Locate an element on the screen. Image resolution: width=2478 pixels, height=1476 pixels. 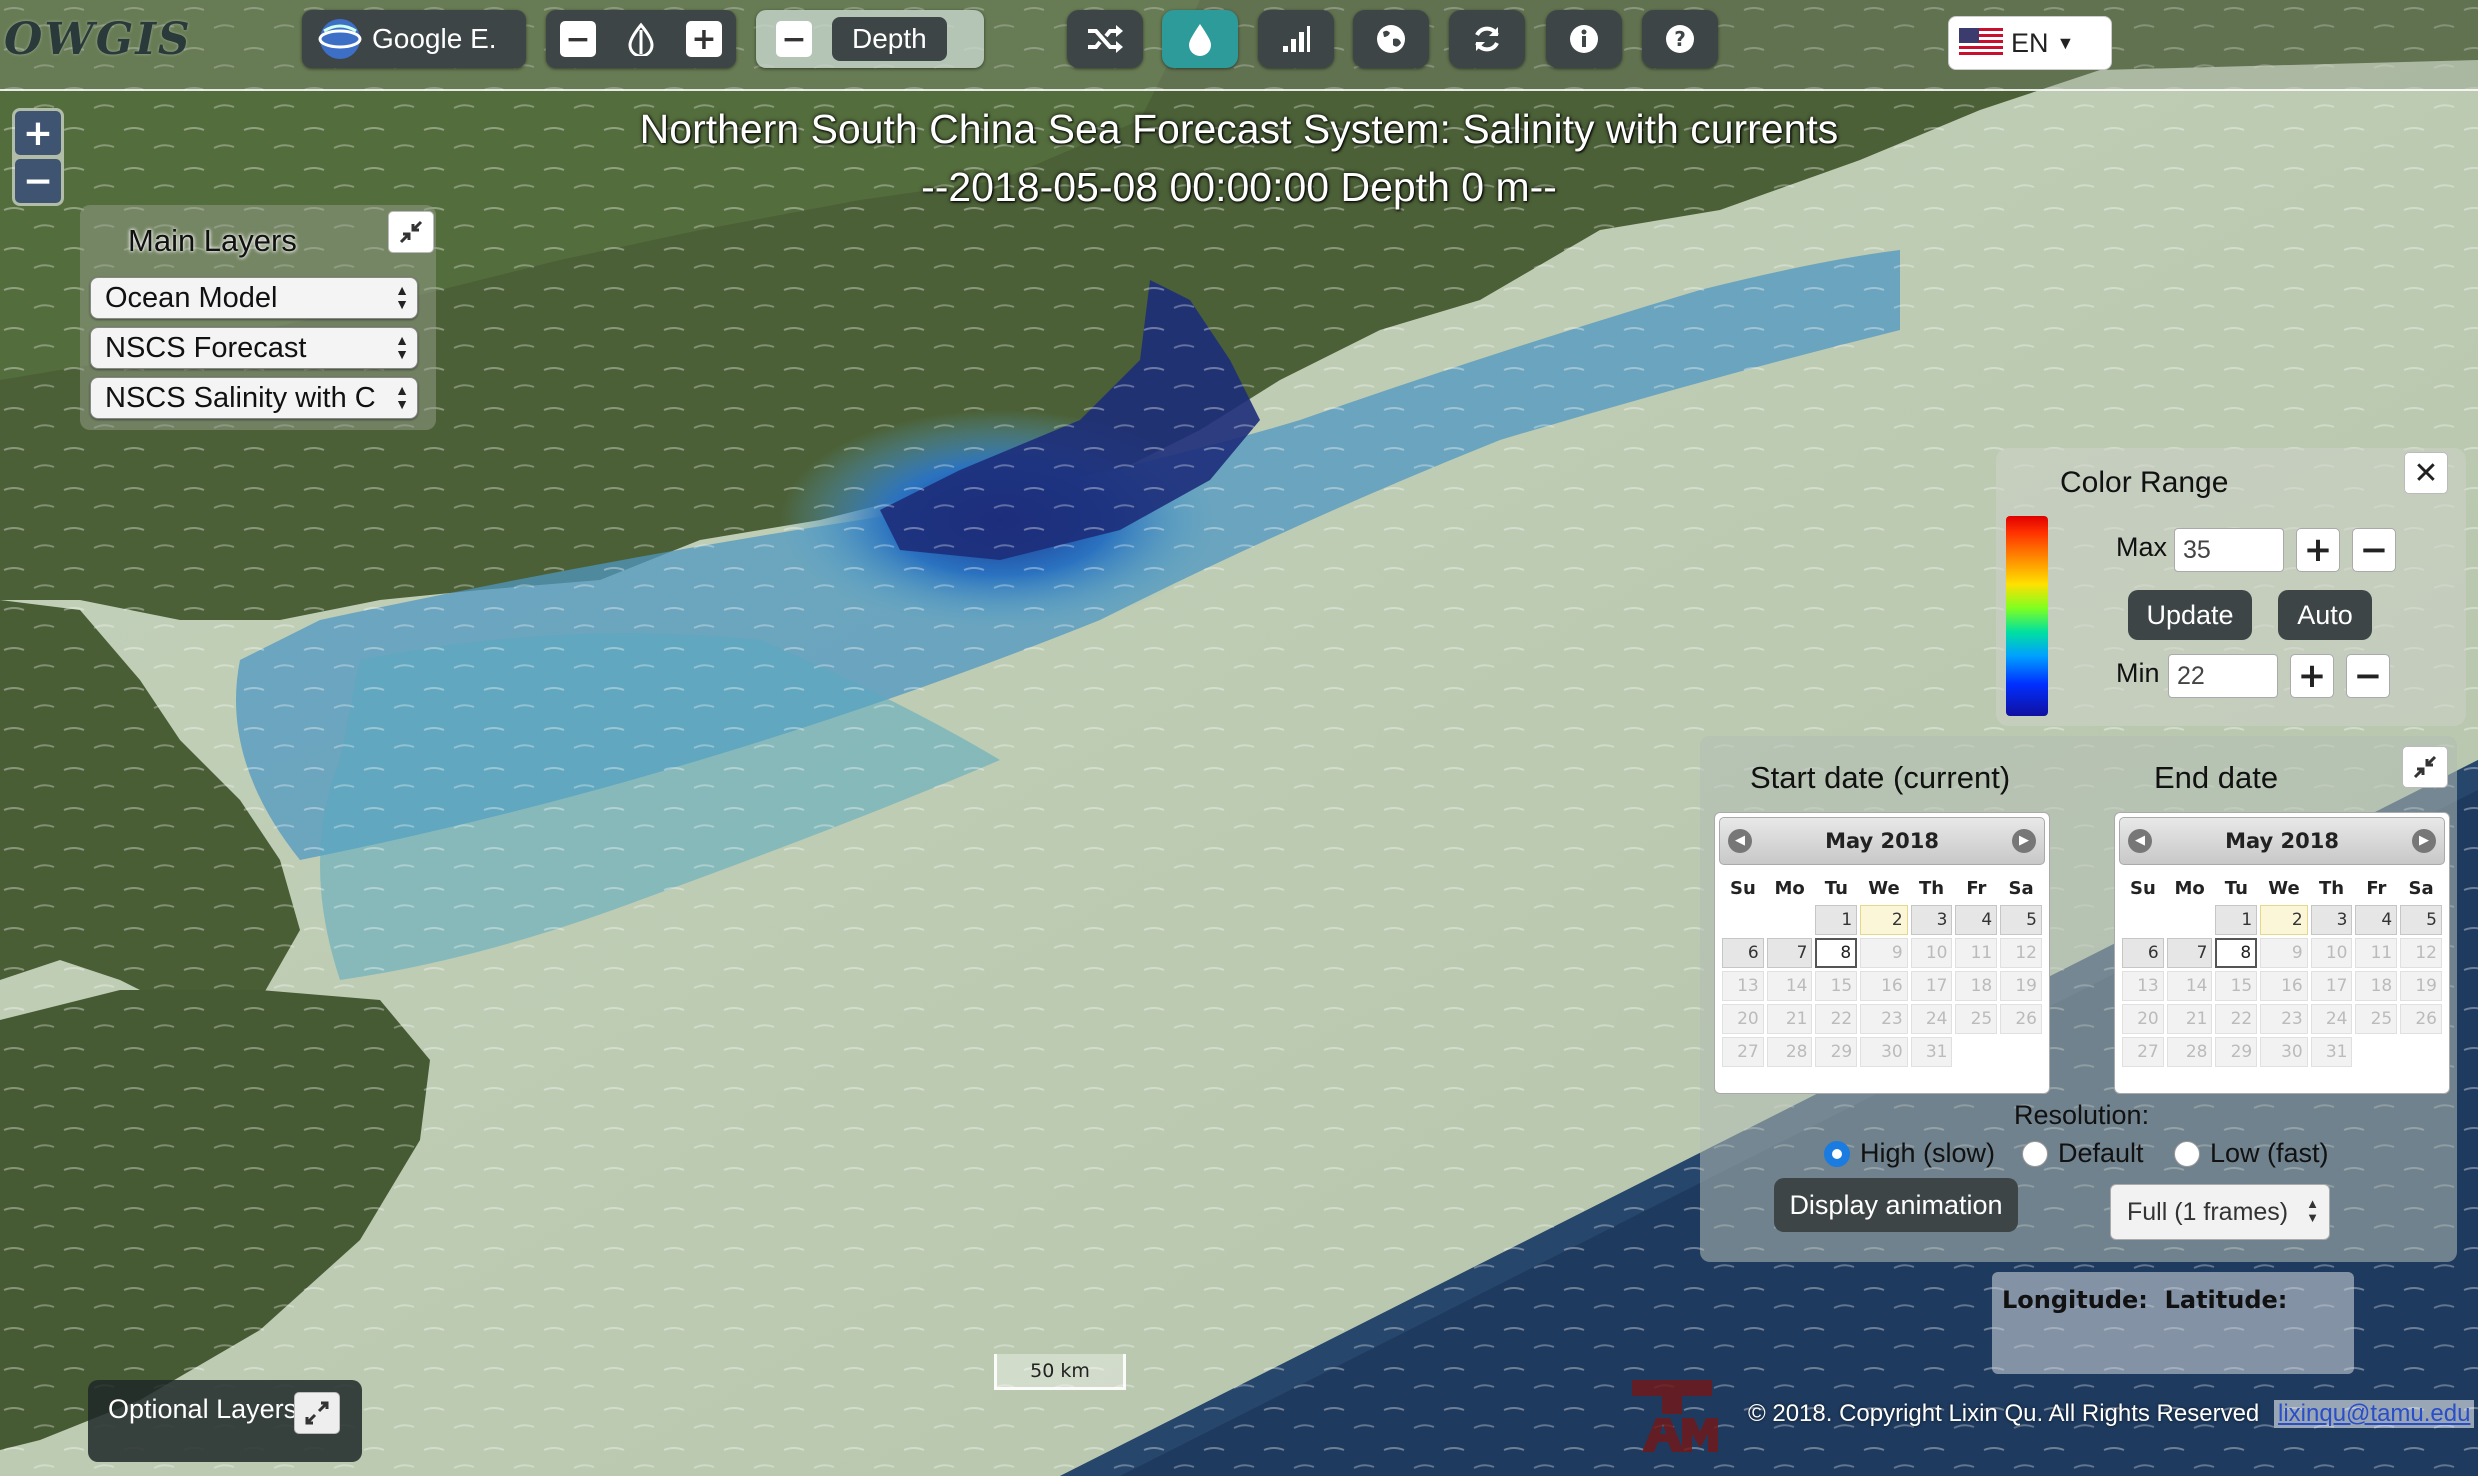
optional-layers-title: Optional Layers is located at coordinates (203, 1409).